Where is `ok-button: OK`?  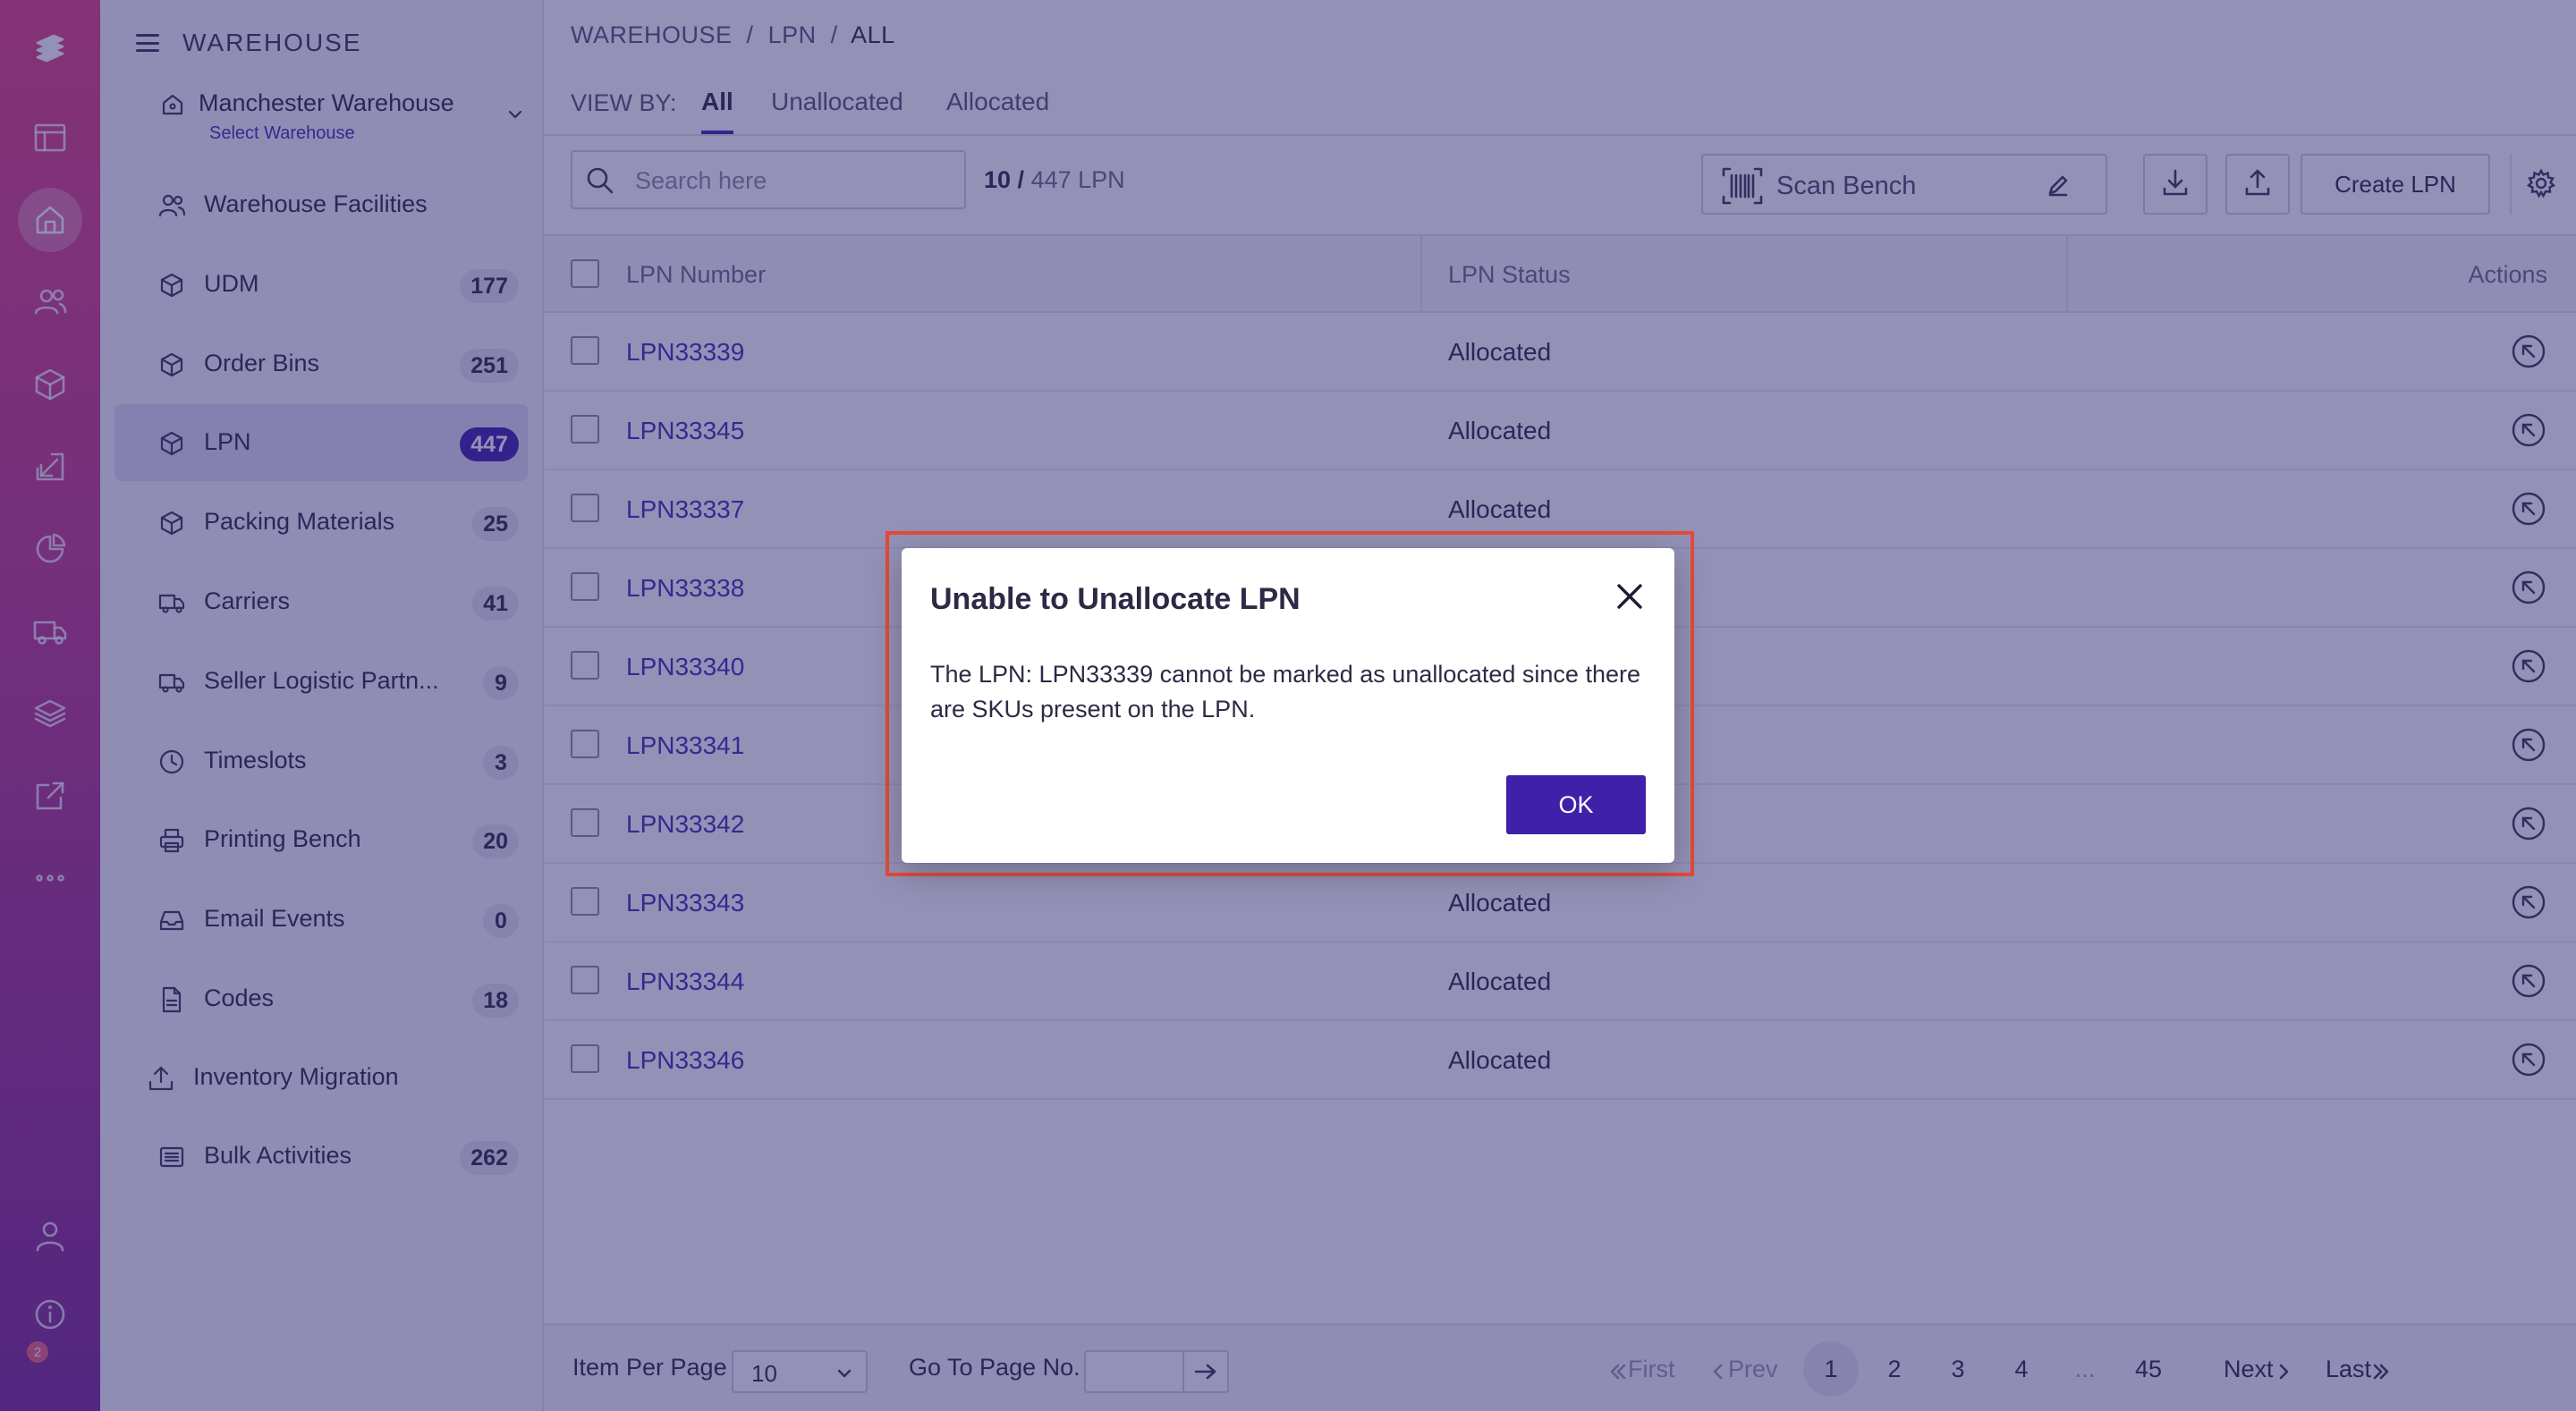
ok-button: OK is located at coordinates (1576, 804).